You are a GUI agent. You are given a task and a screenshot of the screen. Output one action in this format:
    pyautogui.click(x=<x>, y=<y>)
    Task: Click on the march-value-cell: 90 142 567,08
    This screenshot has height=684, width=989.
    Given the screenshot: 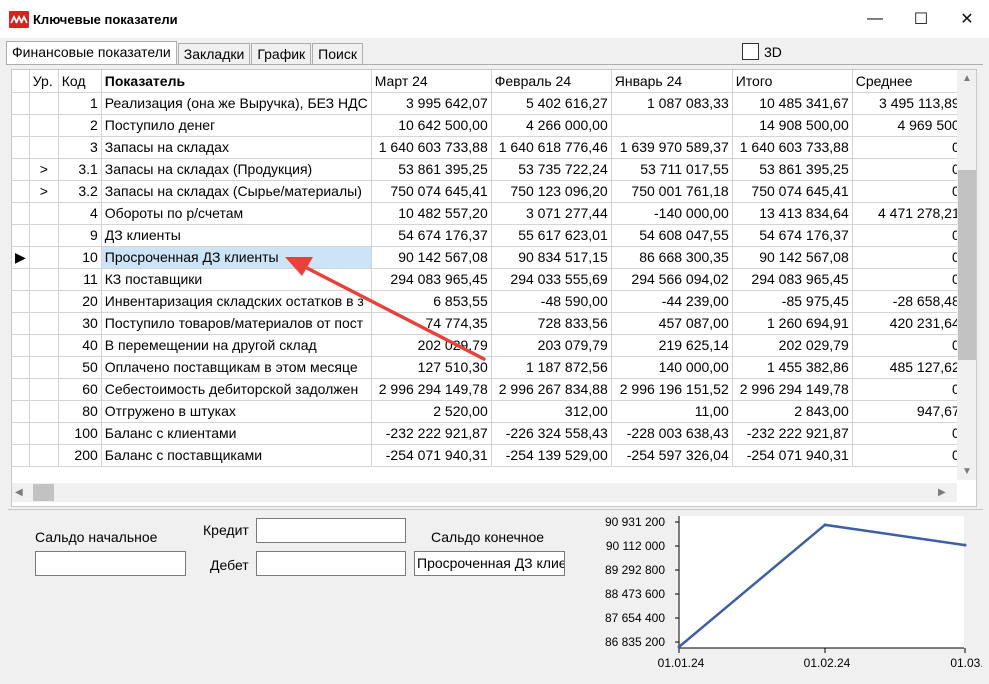 What is the action you would take?
    pyautogui.click(x=431, y=257)
    